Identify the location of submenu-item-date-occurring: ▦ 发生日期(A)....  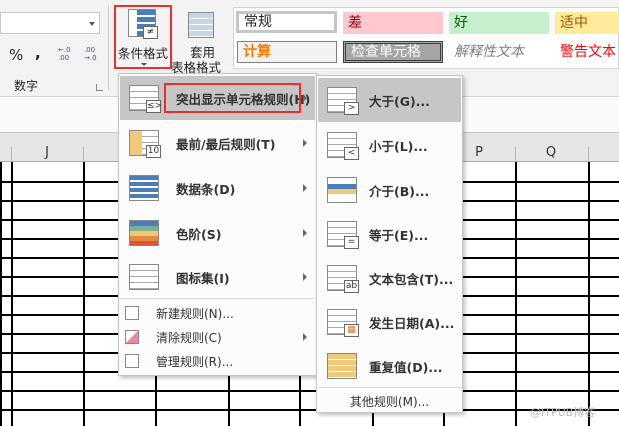
(389, 322).